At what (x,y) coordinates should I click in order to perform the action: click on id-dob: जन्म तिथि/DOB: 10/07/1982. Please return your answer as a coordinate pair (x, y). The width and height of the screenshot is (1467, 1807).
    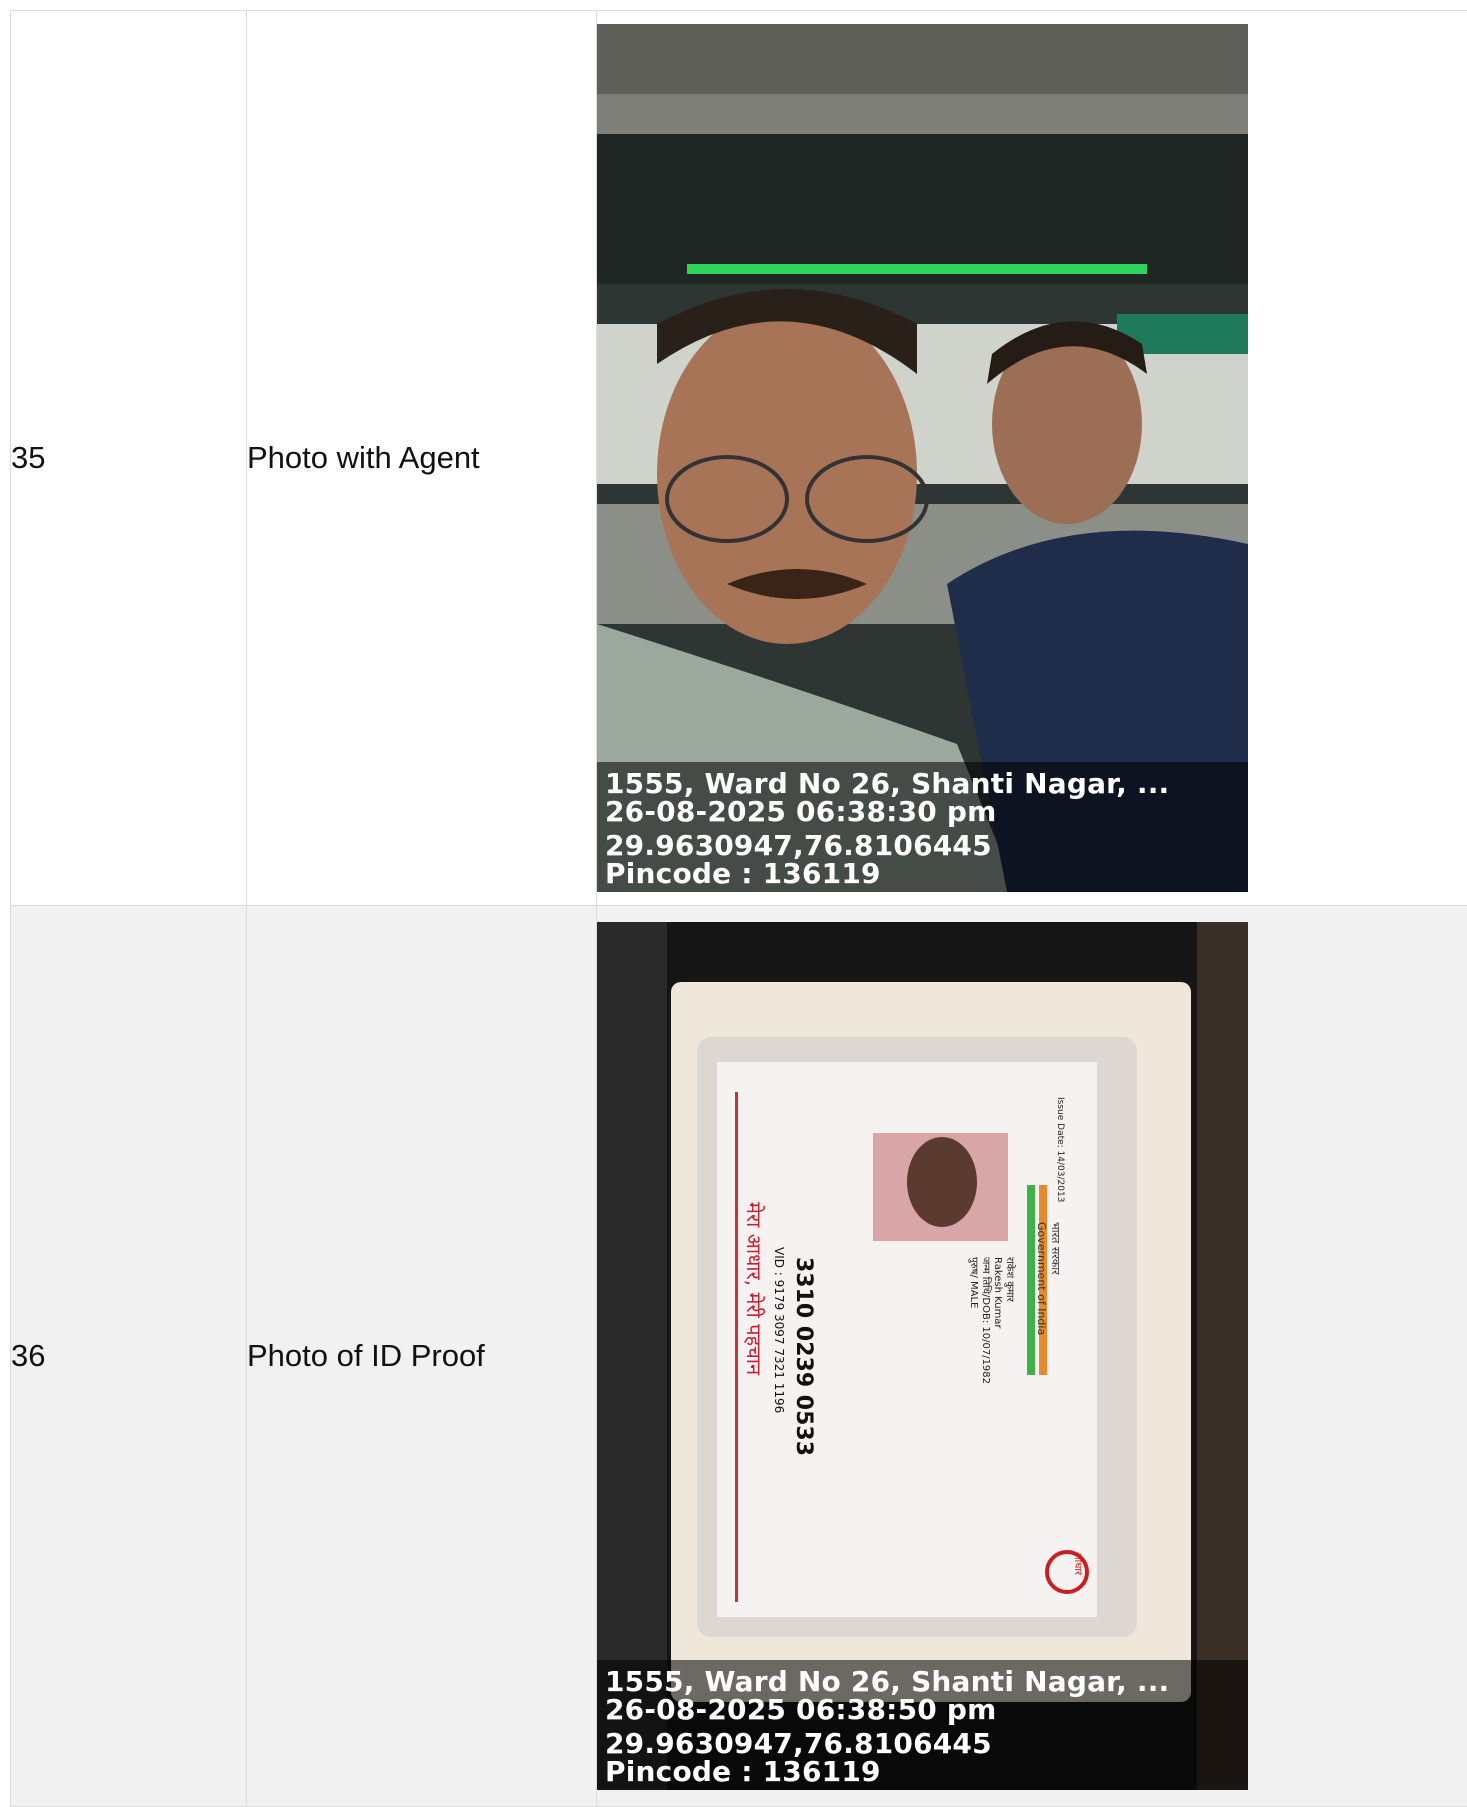
    Looking at the image, I should click on (986, 1320).